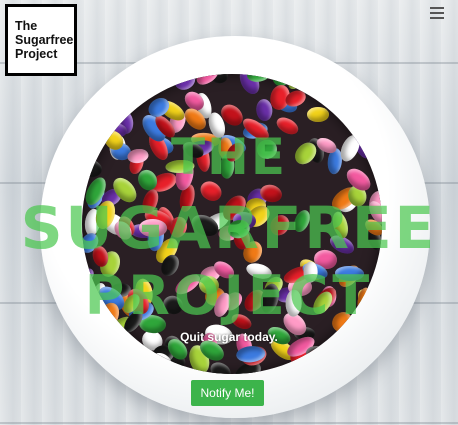  What do you see at coordinates (26, 26) in the screenshot?
I see `logo-line-1: The` at bounding box center [26, 26].